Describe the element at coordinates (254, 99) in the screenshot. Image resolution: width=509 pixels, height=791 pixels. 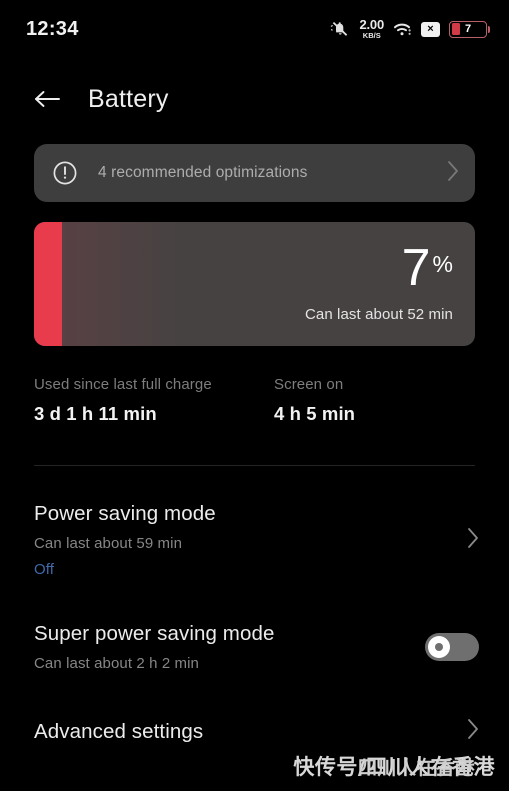
I see `page-header: Battery` at that location.